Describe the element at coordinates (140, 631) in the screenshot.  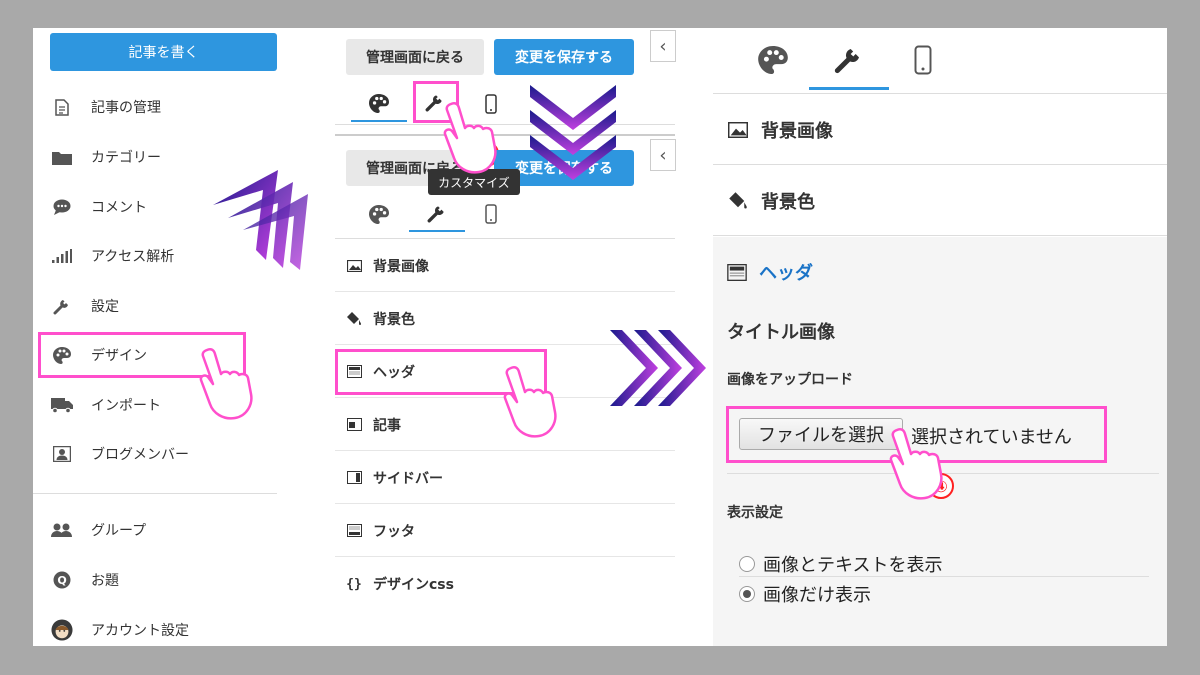
I see `sidebar-item-label: アカウント設定` at that location.